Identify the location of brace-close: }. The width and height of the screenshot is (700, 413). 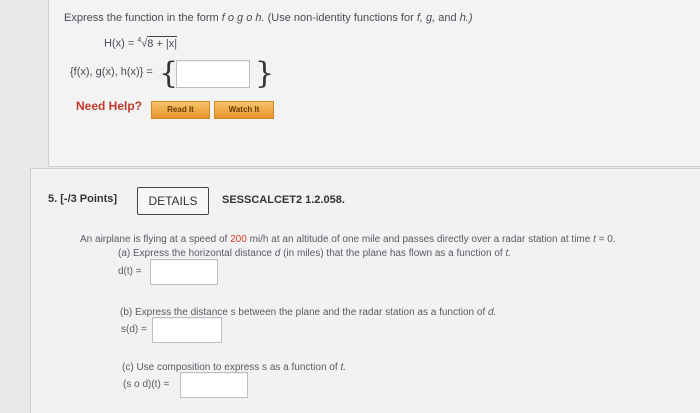
(265, 73).